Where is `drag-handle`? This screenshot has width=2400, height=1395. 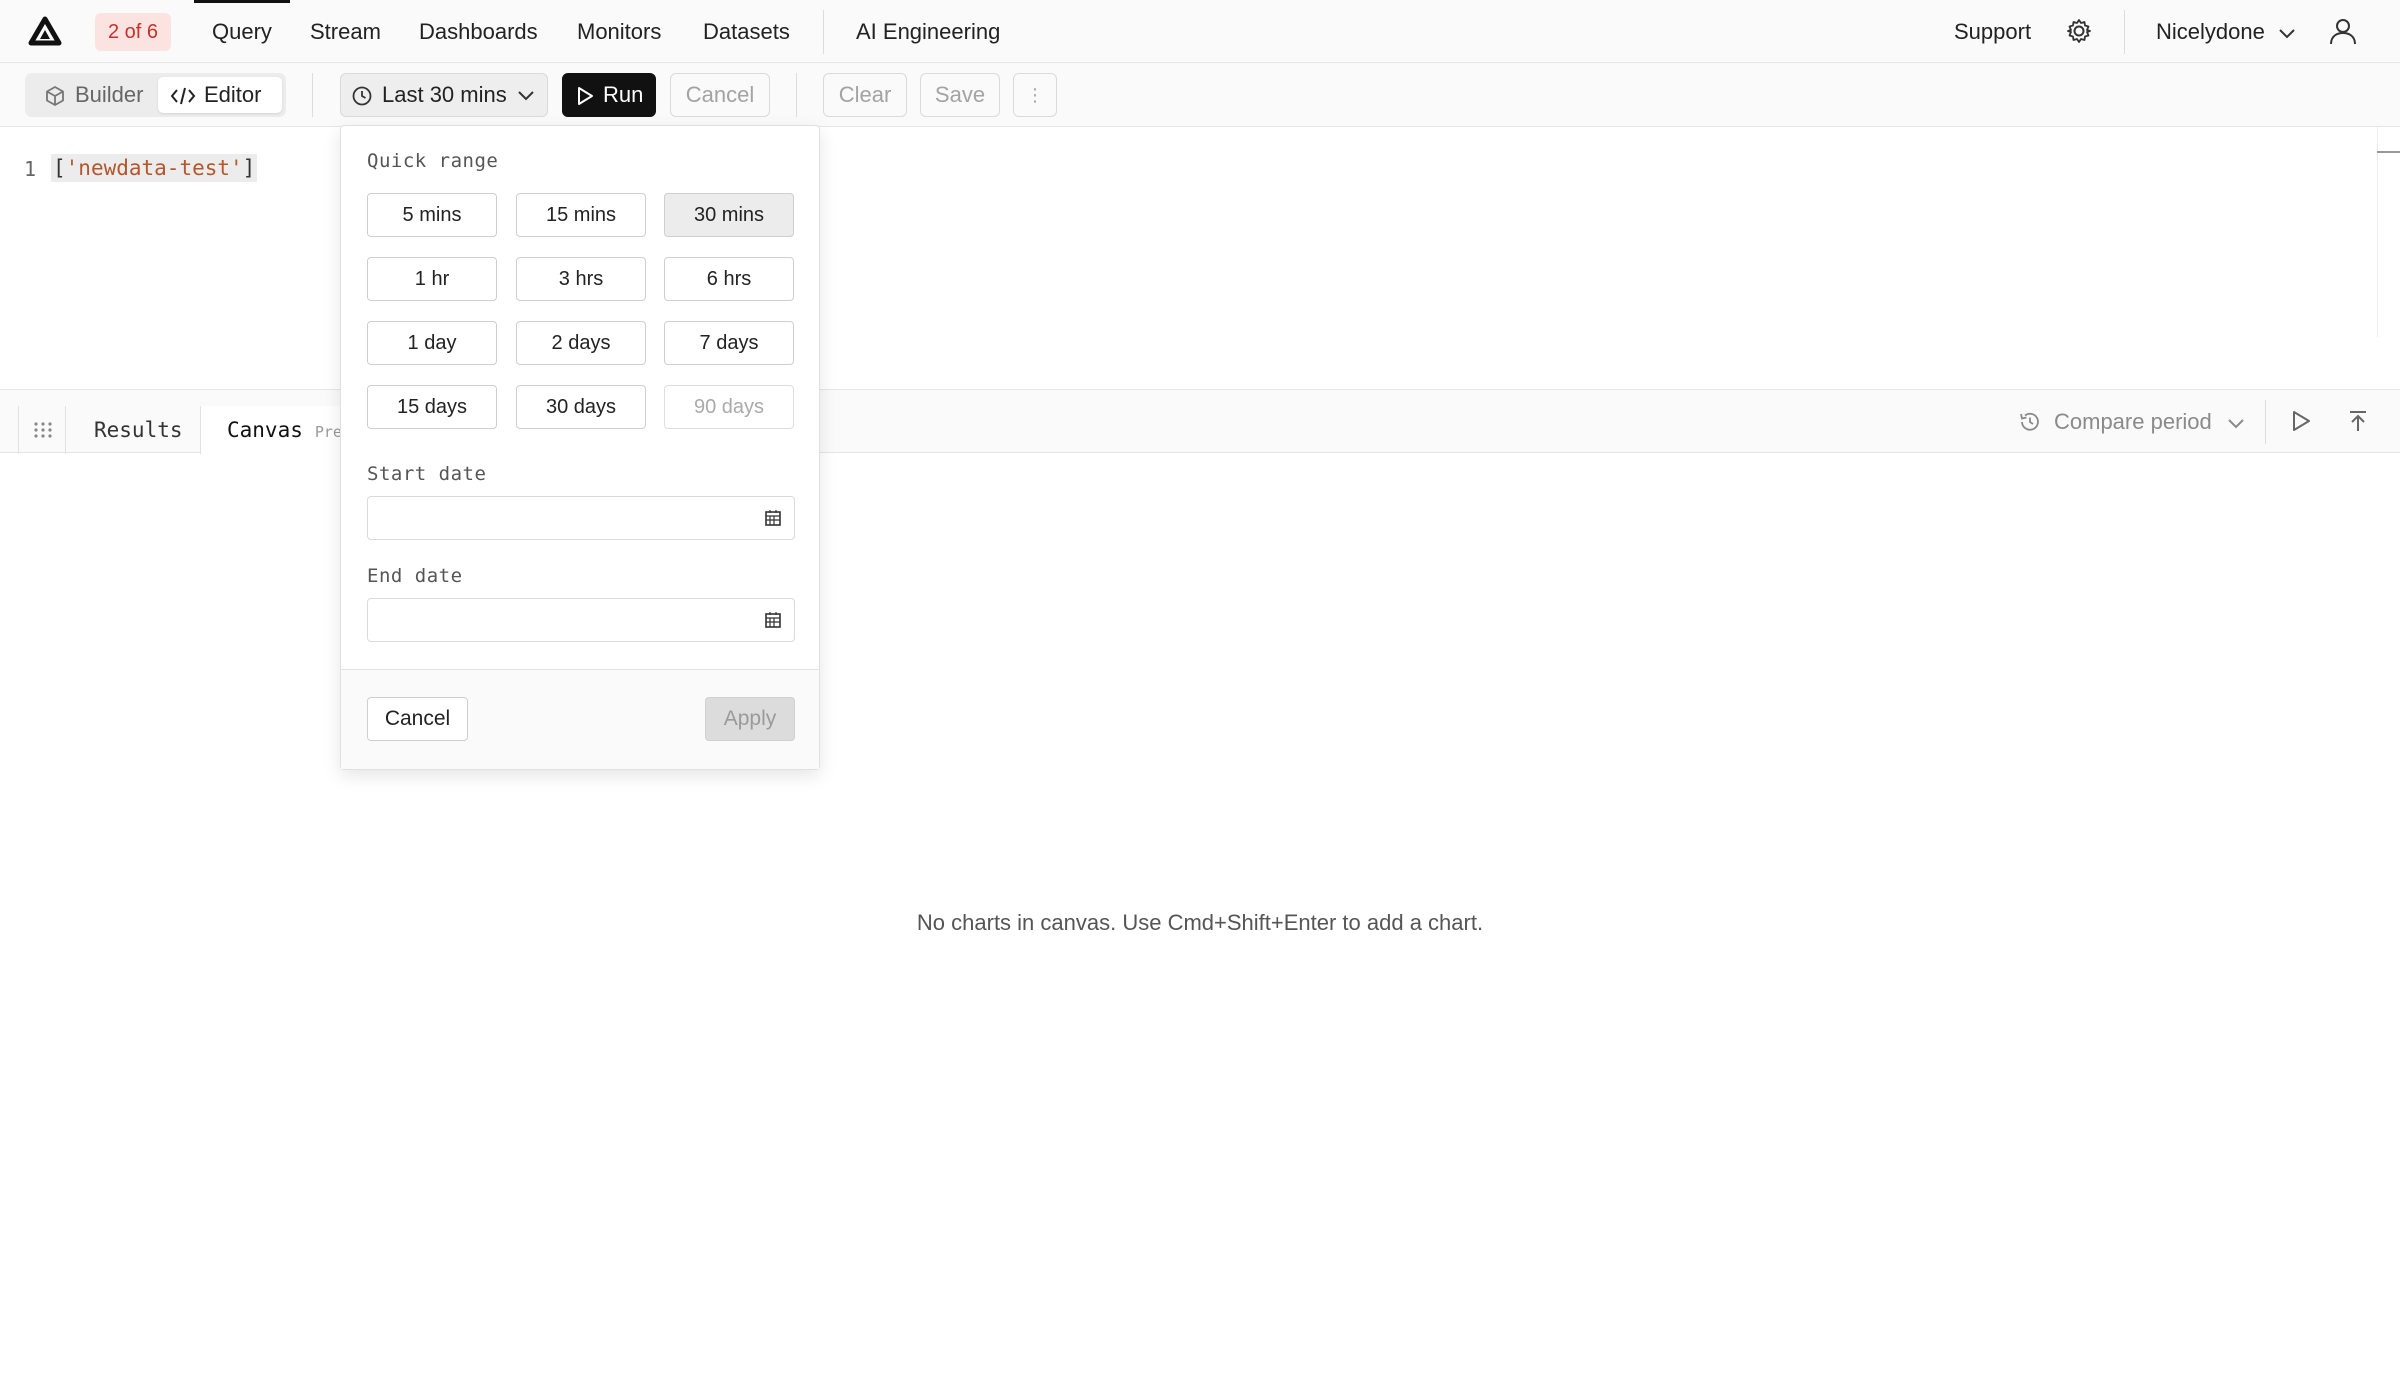 drag-handle is located at coordinates (42, 430).